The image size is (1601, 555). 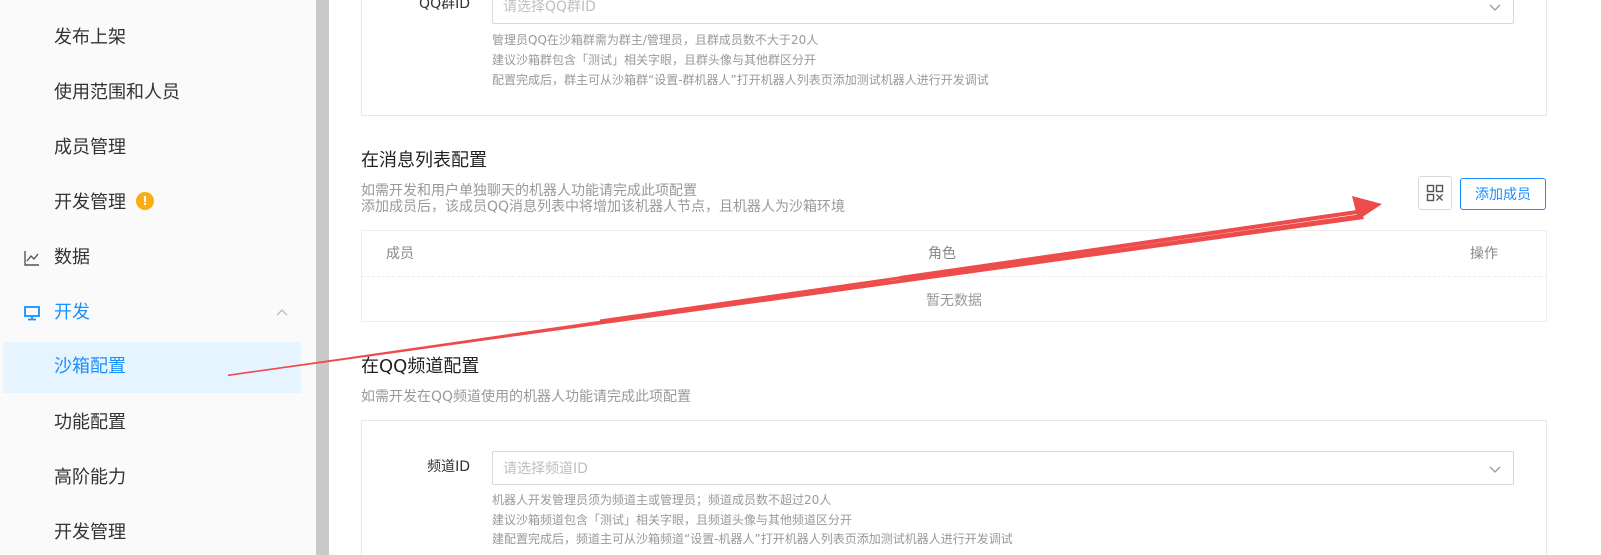 What do you see at coordinates (145, 201) in the screenshot?
I see `warning-badge-icon: !` at bounding box center [145, 201].